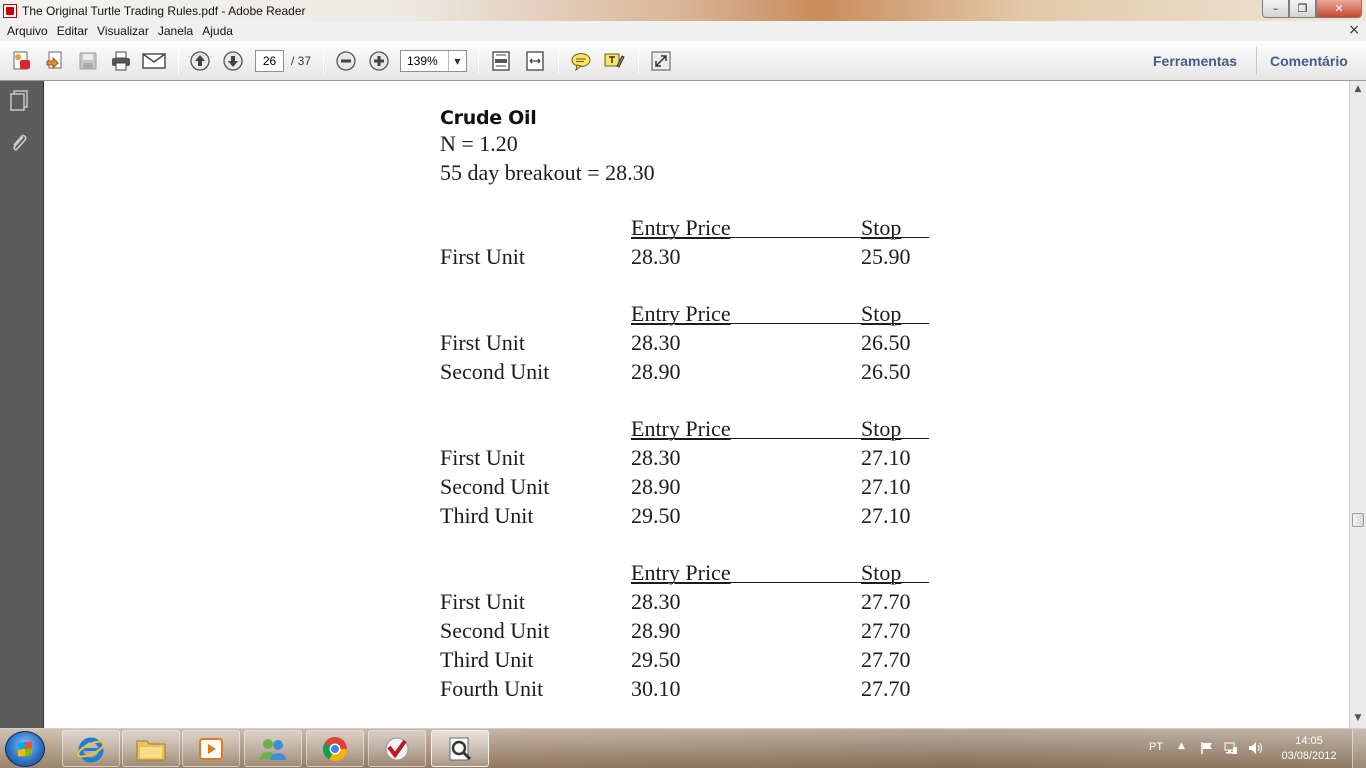 This screenshot has width=1366, height=768. What do you see at coordinates (10, 10) in the screenshot?
I see `adobe-reader-icon` at bounding box center [10, 10].